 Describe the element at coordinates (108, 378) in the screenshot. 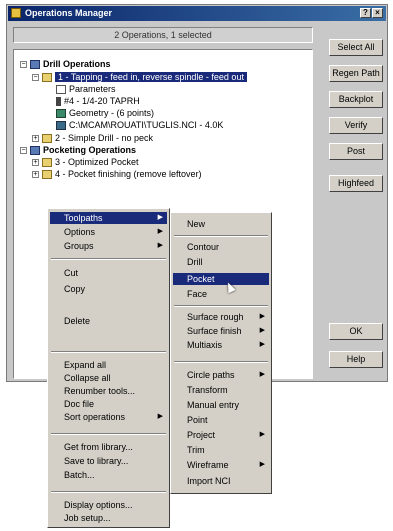

I see `menu-item-collapse-all: Collapse all` at that location.